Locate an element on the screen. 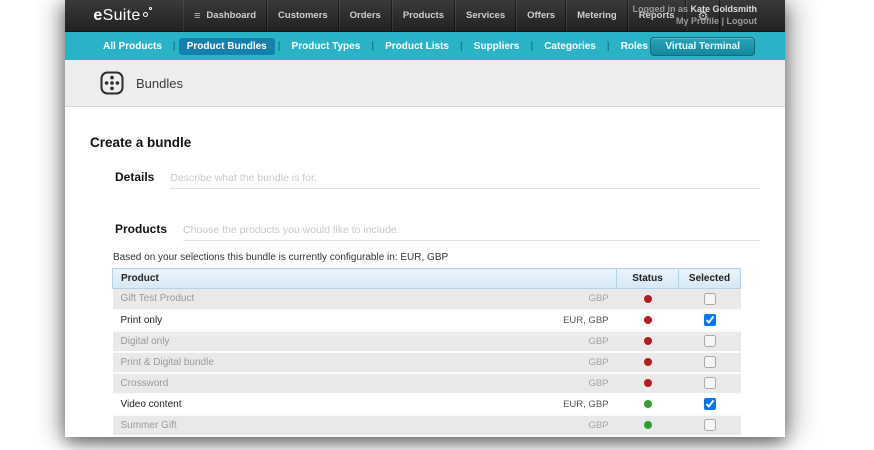 This screenshot has height=450, width=874. menu-label: Services is located at coordinates (486, 15).